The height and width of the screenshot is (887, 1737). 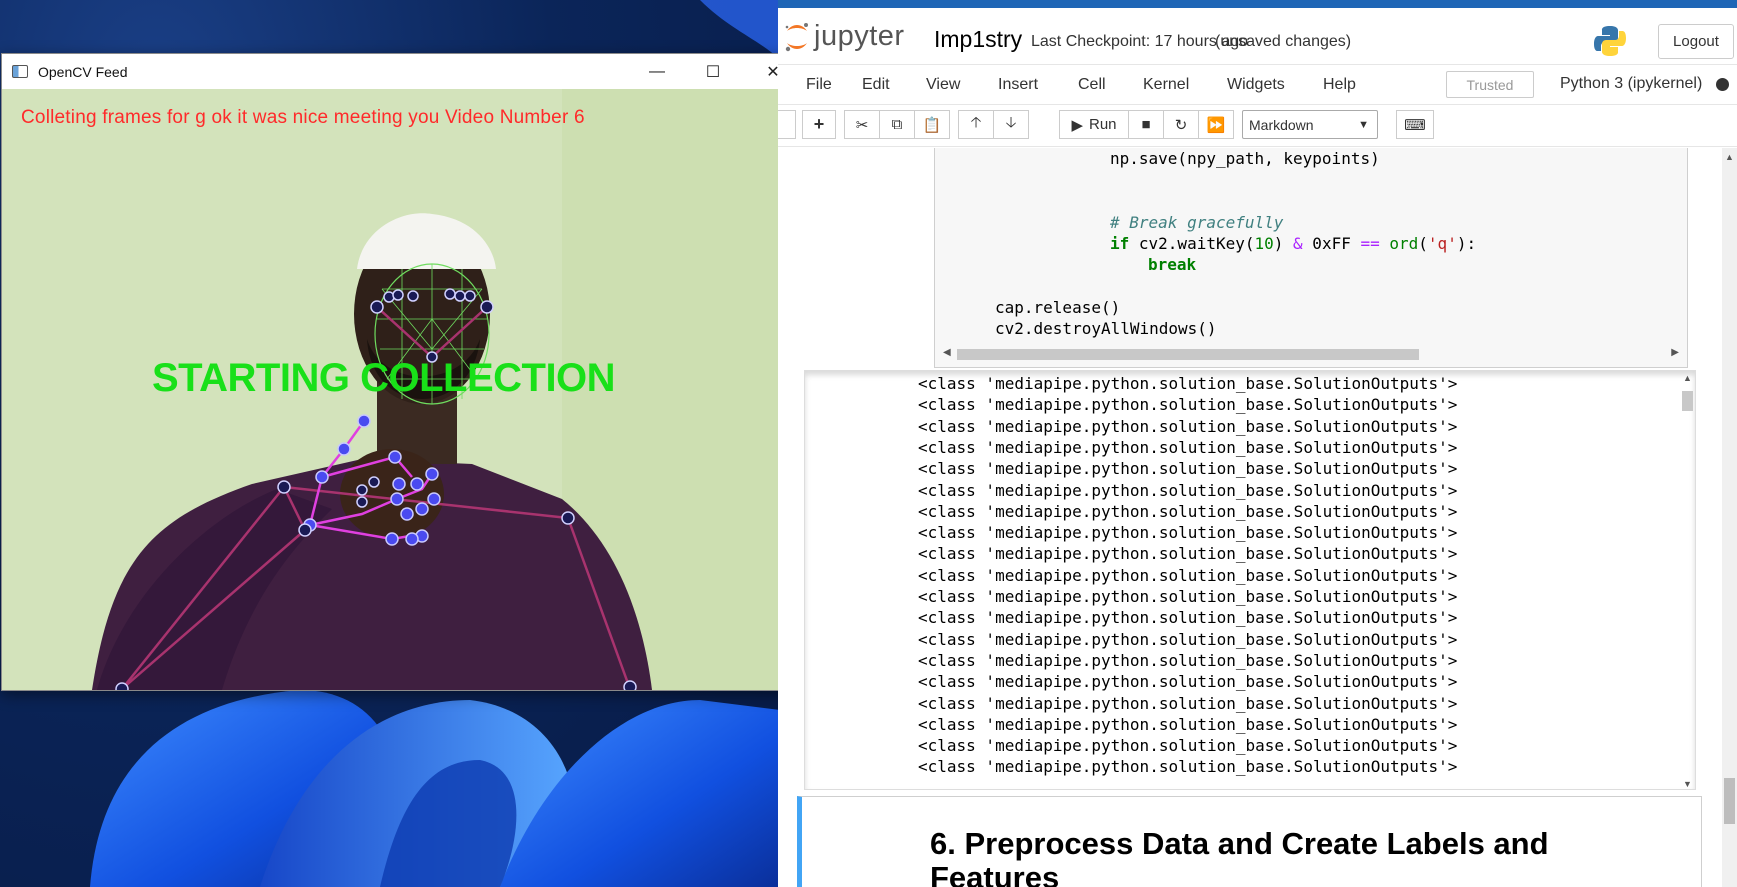 What do you see at coordinates (1120, 243) in the screenshot?
I see `keyword: if` at bounding box center [1120, 243].